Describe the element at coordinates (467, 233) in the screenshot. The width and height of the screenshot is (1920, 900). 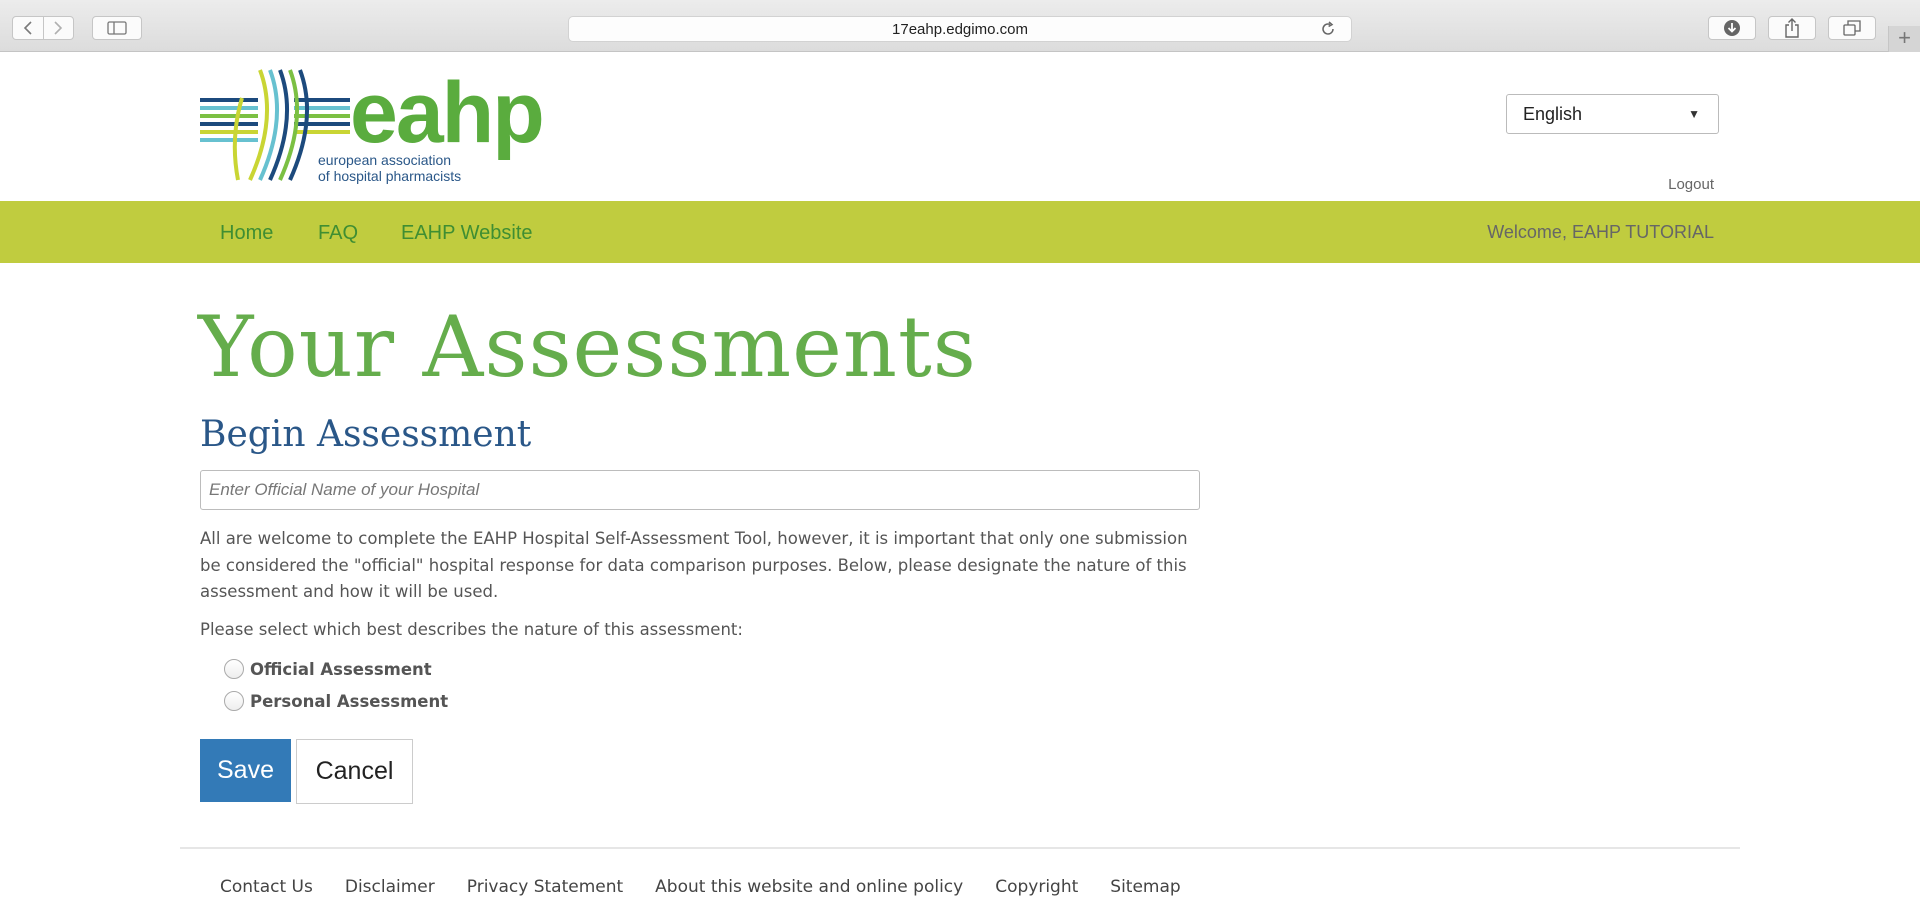
I see `nav-eahp-website-link: EAHP Website` at that location.